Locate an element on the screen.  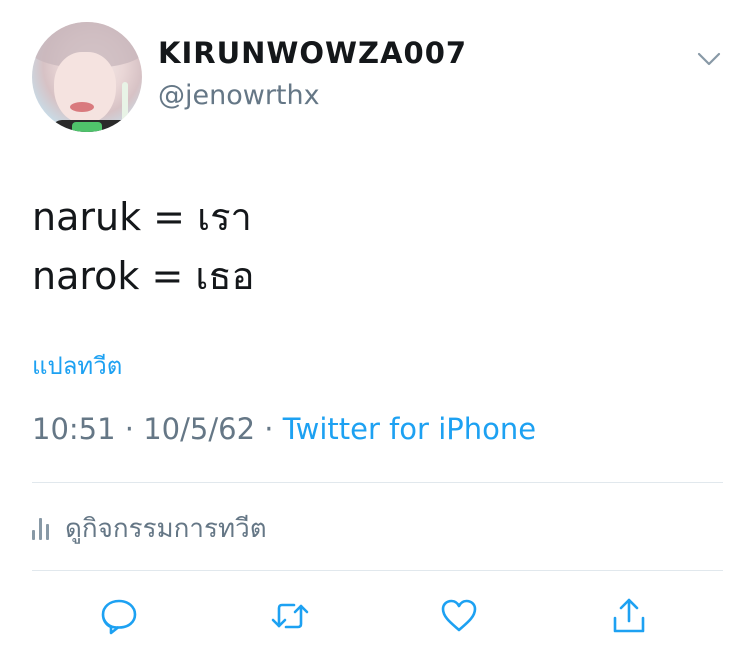
retweet-arrows-icon is located at coordinates (290, 616).